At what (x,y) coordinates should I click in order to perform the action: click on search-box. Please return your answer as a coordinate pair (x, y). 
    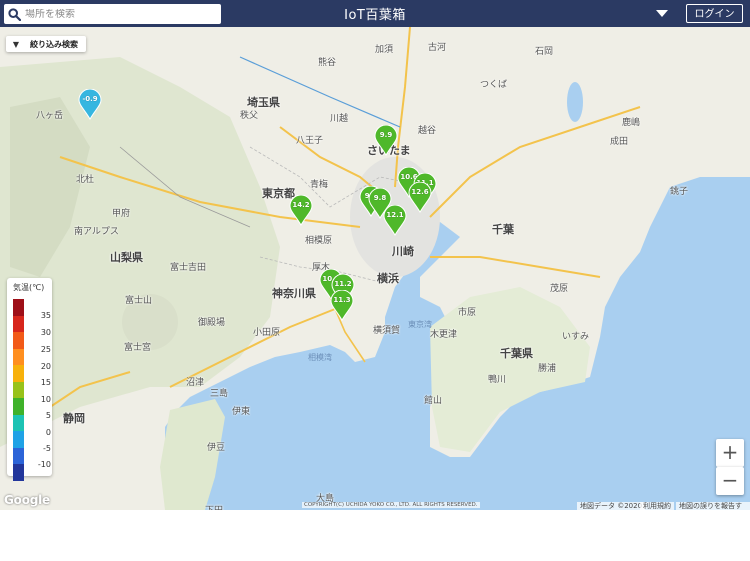
    Looking at the image, I should click on (112, 14).